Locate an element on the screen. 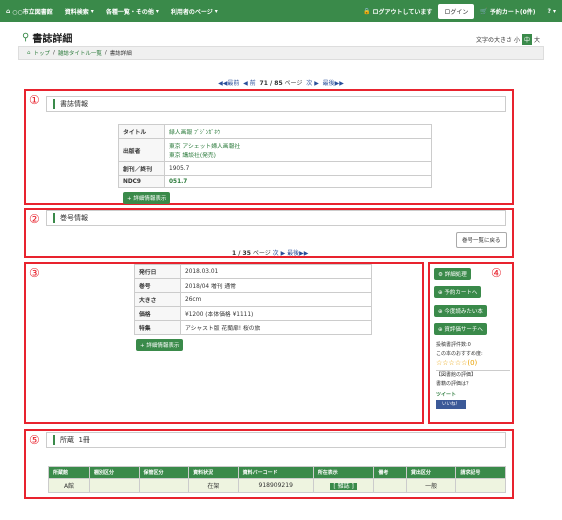  page-title: ⚲ 書誌詳細 is located at coordinates (47, 38).